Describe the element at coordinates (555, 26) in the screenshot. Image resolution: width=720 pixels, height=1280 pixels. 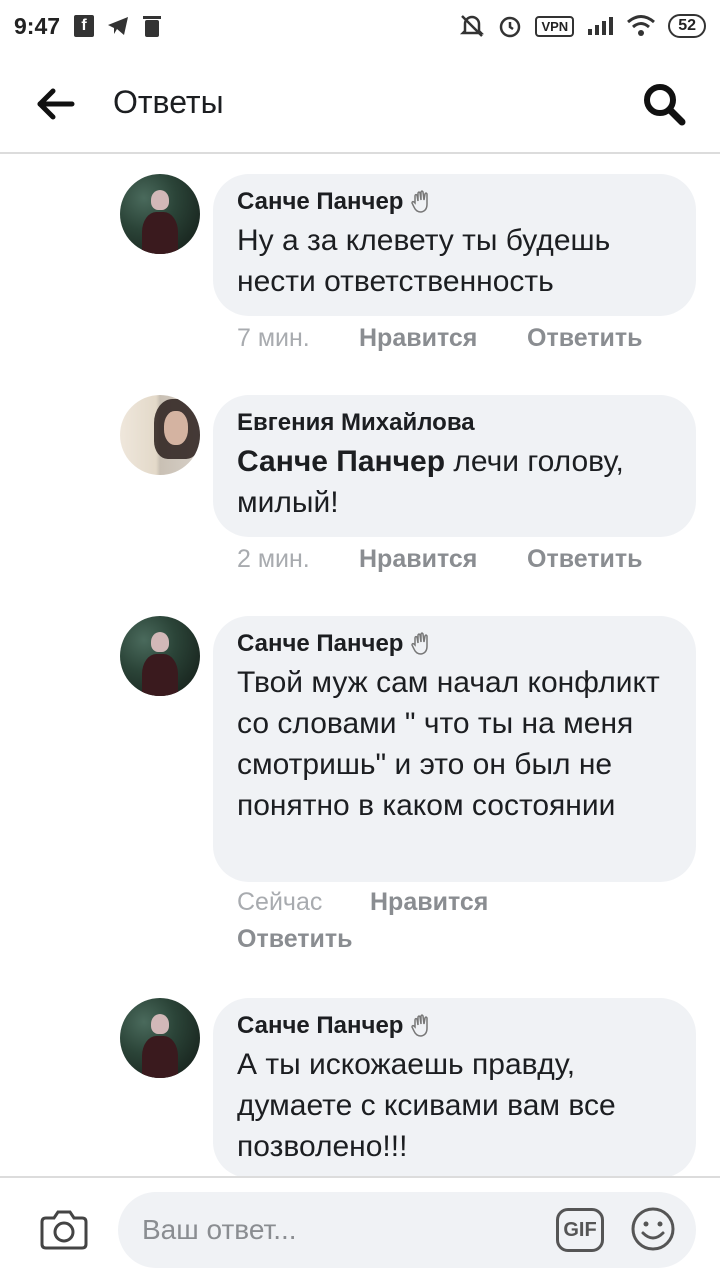
I see `vpn-indicator: VPN` at that location.